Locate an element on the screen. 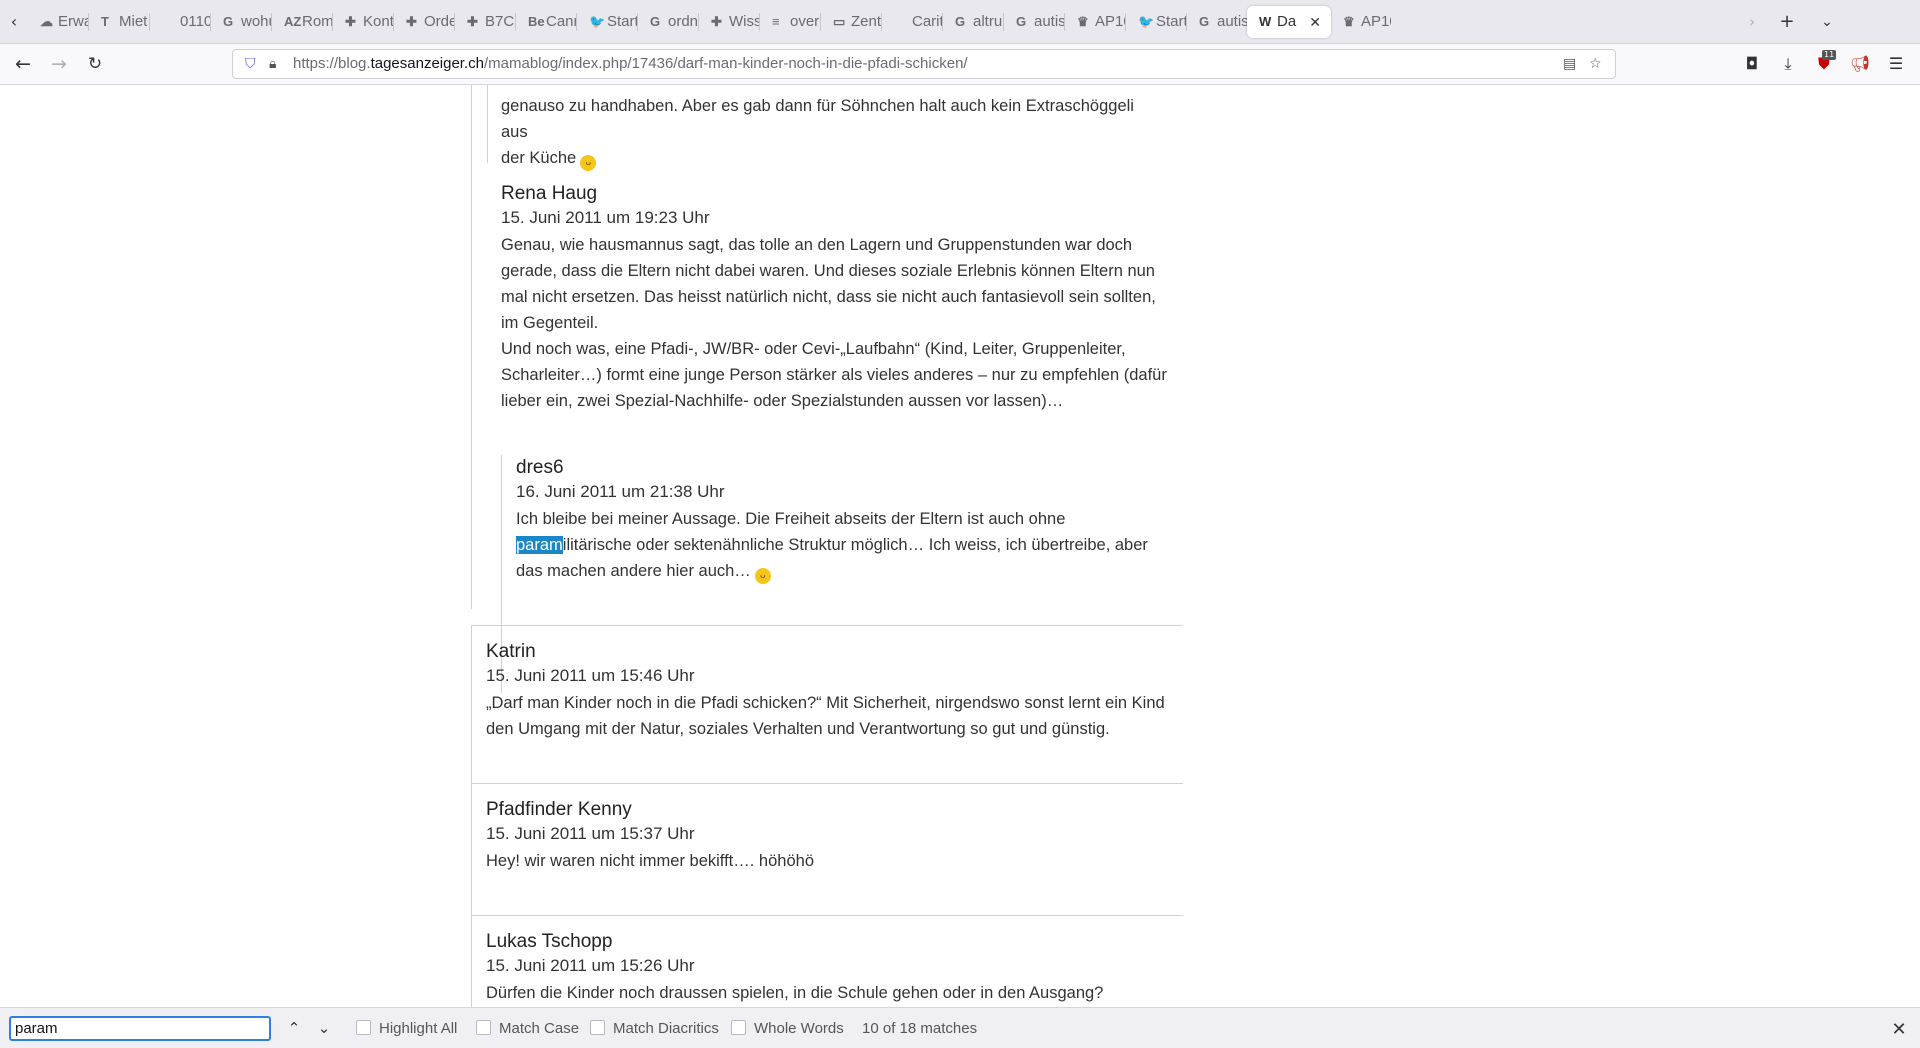  close-tab-icon: ✕ is located at coordinates (1315, 22).